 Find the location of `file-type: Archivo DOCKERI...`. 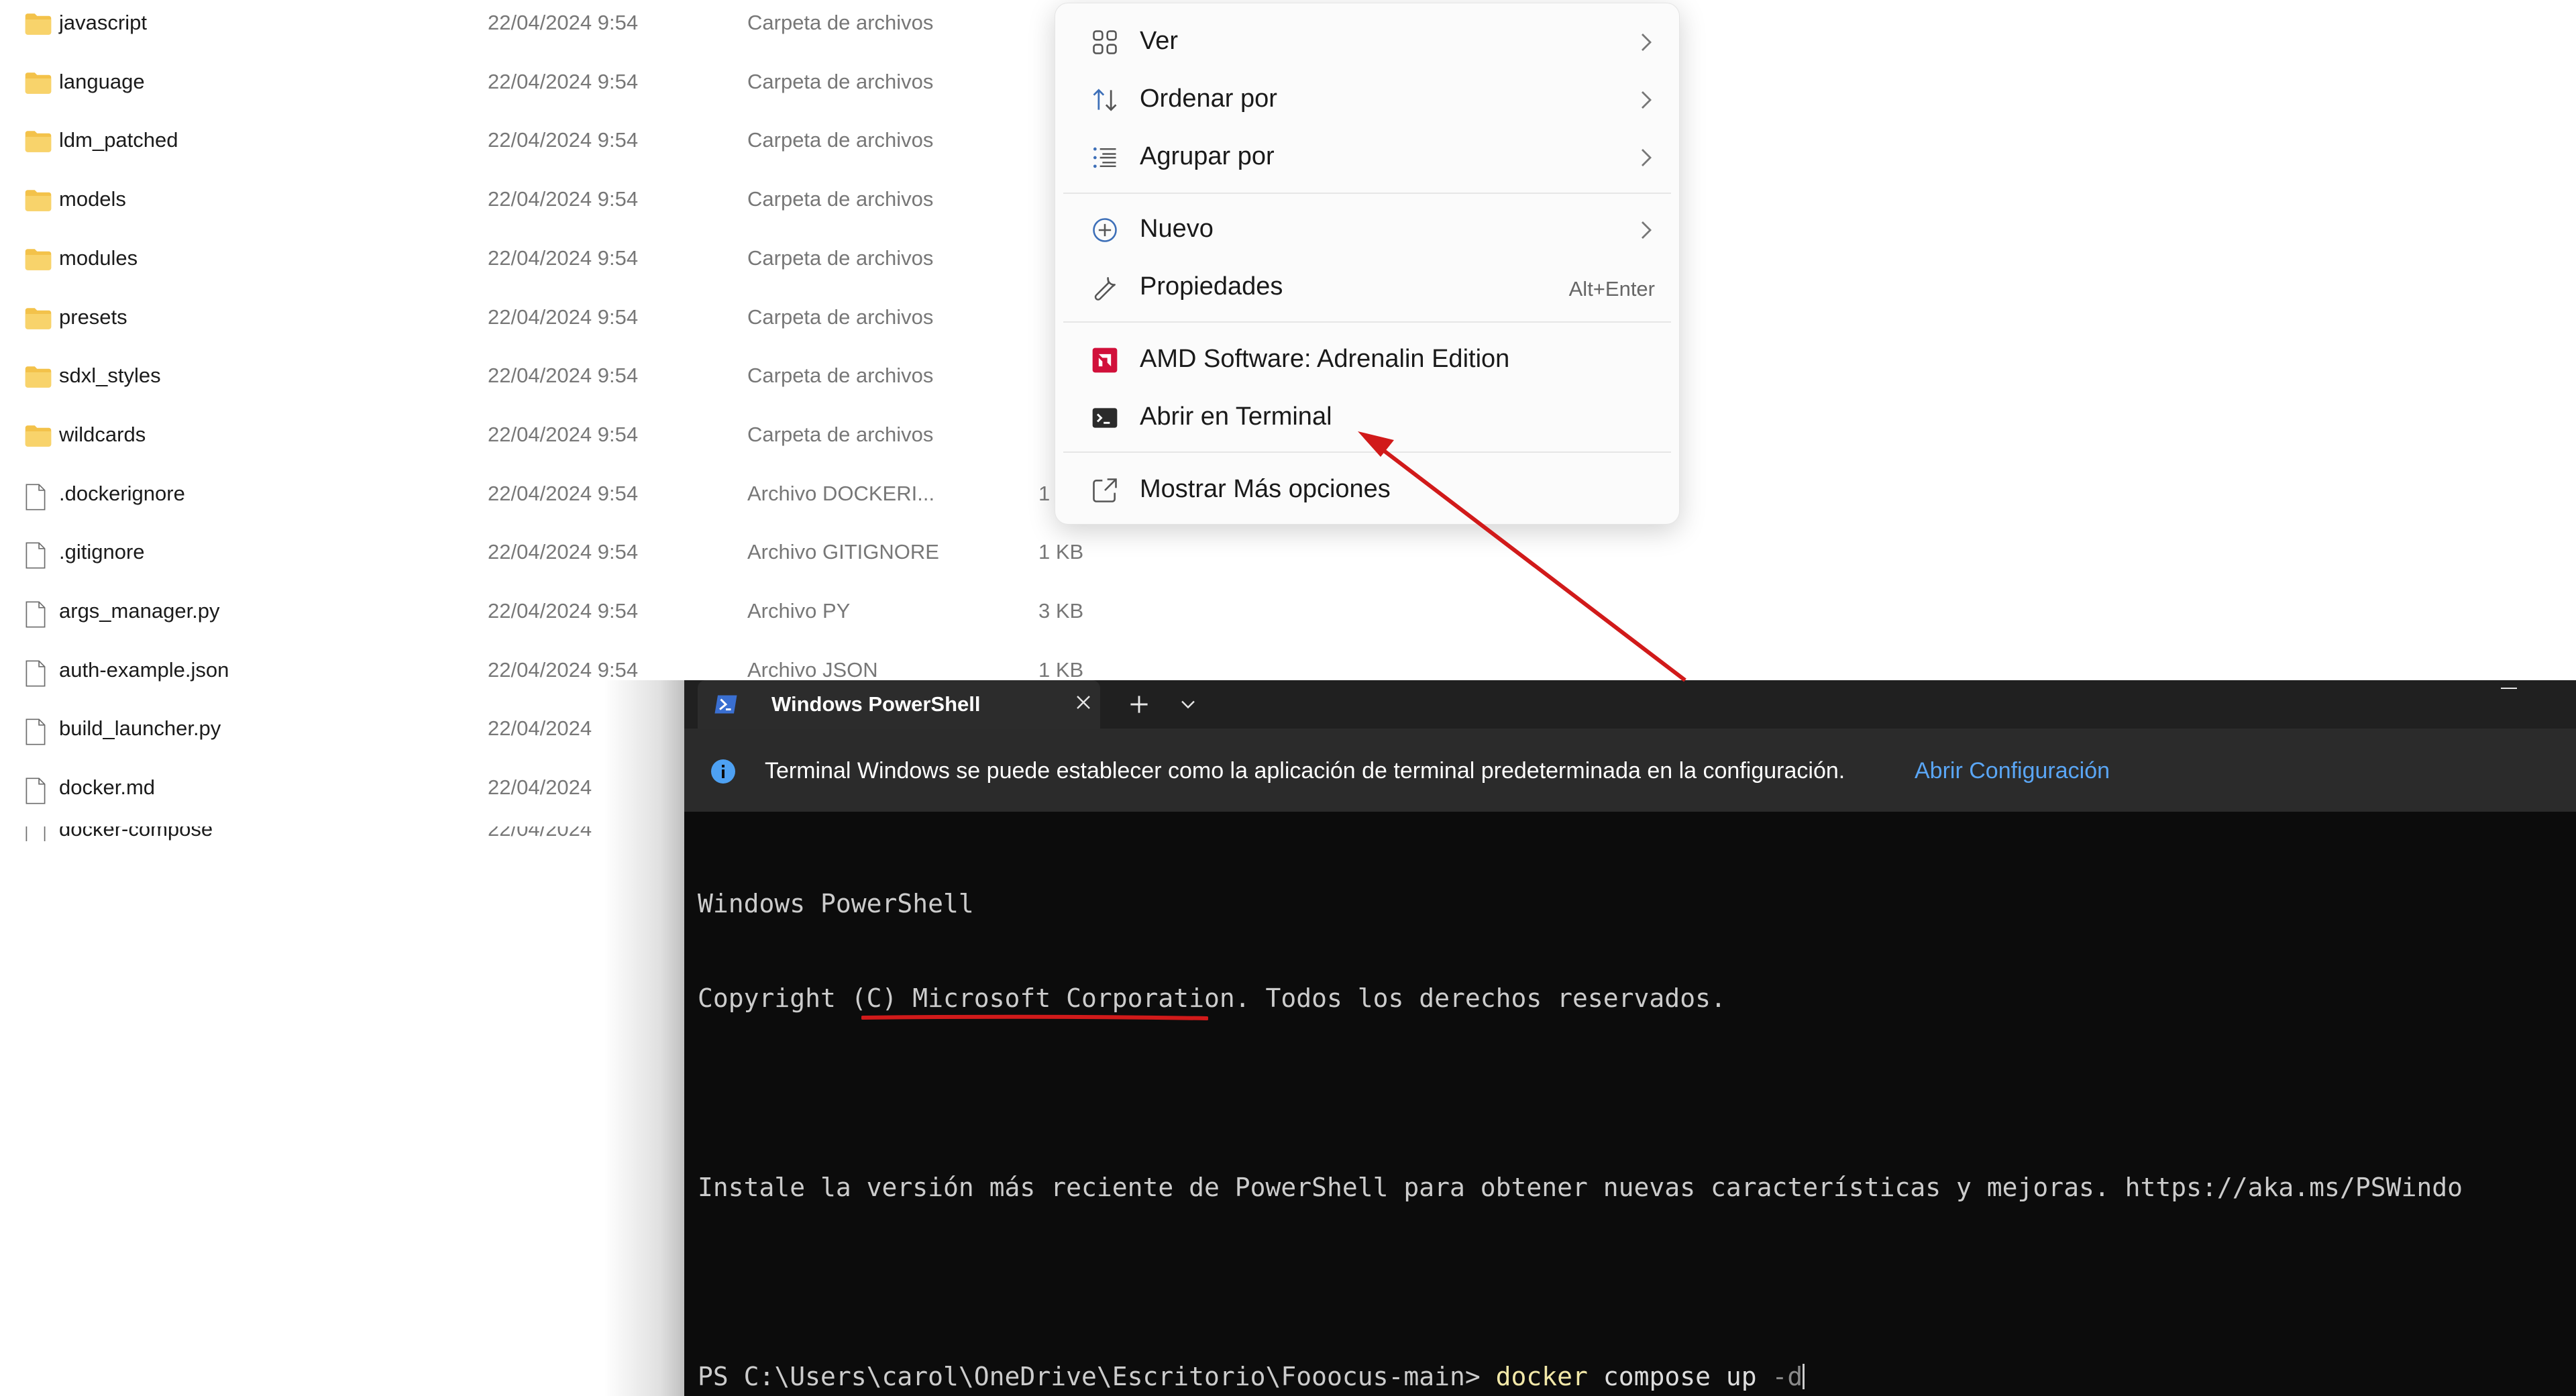

file-type: Archivo DOCKERI... is located at coordinates (841, 493).